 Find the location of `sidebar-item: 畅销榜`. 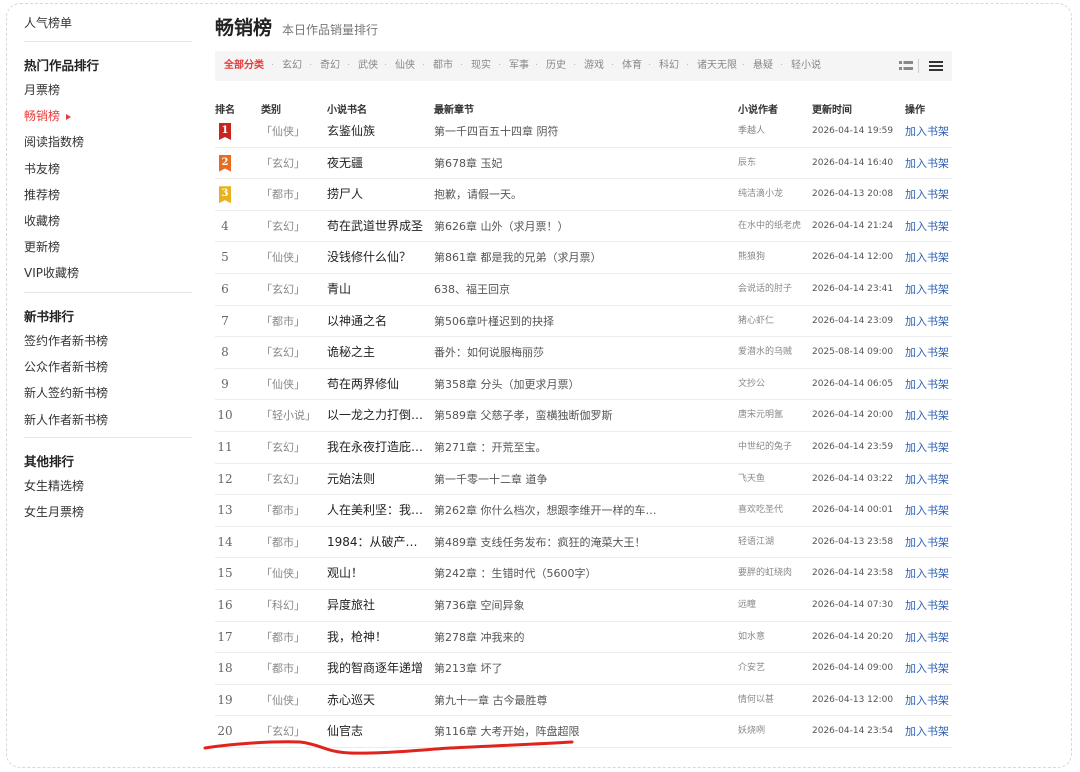

sidebar-item: 畅销榜 is located at coordinates (48, 115).